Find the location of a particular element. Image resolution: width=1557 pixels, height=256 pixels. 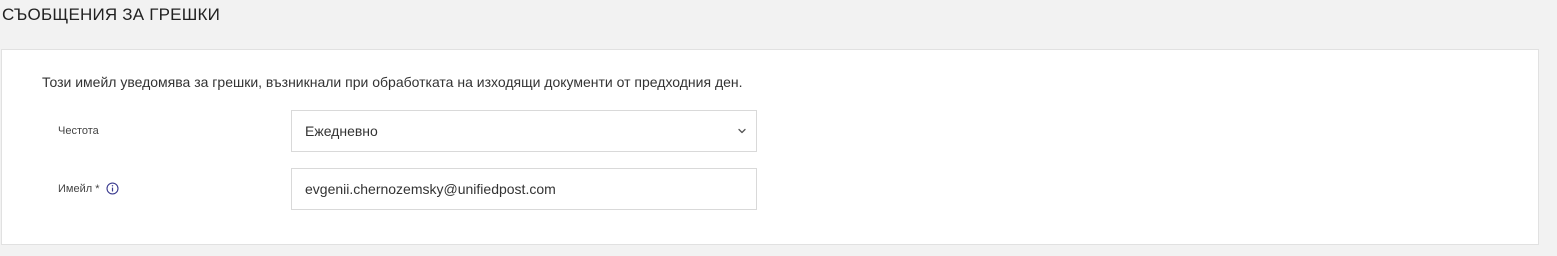

email-input is located at coordinates (520, 189).